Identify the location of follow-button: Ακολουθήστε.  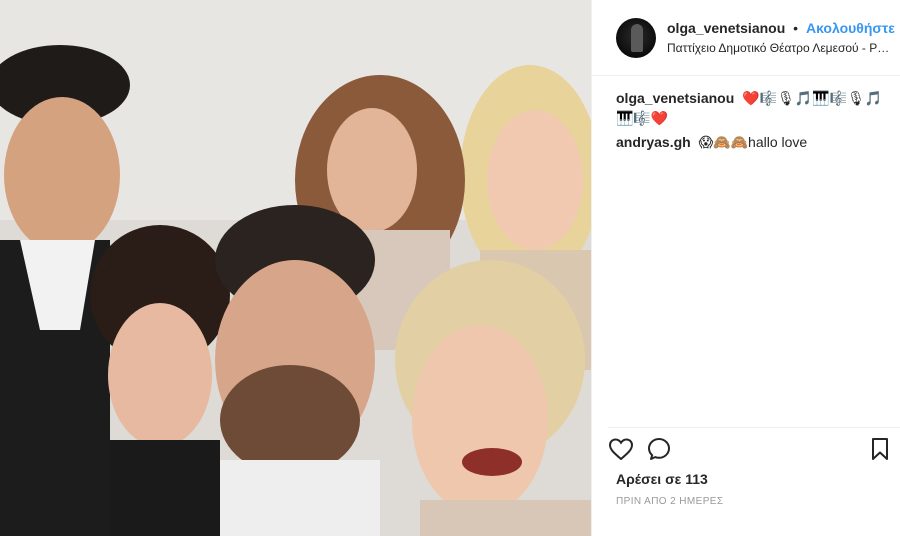
(850, 28).